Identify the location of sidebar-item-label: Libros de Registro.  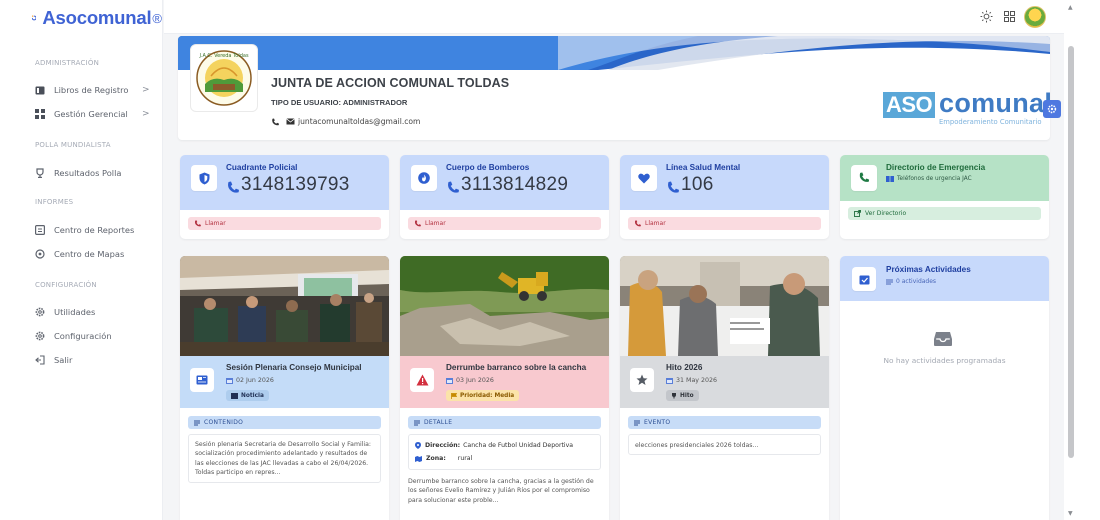
(91, 90).